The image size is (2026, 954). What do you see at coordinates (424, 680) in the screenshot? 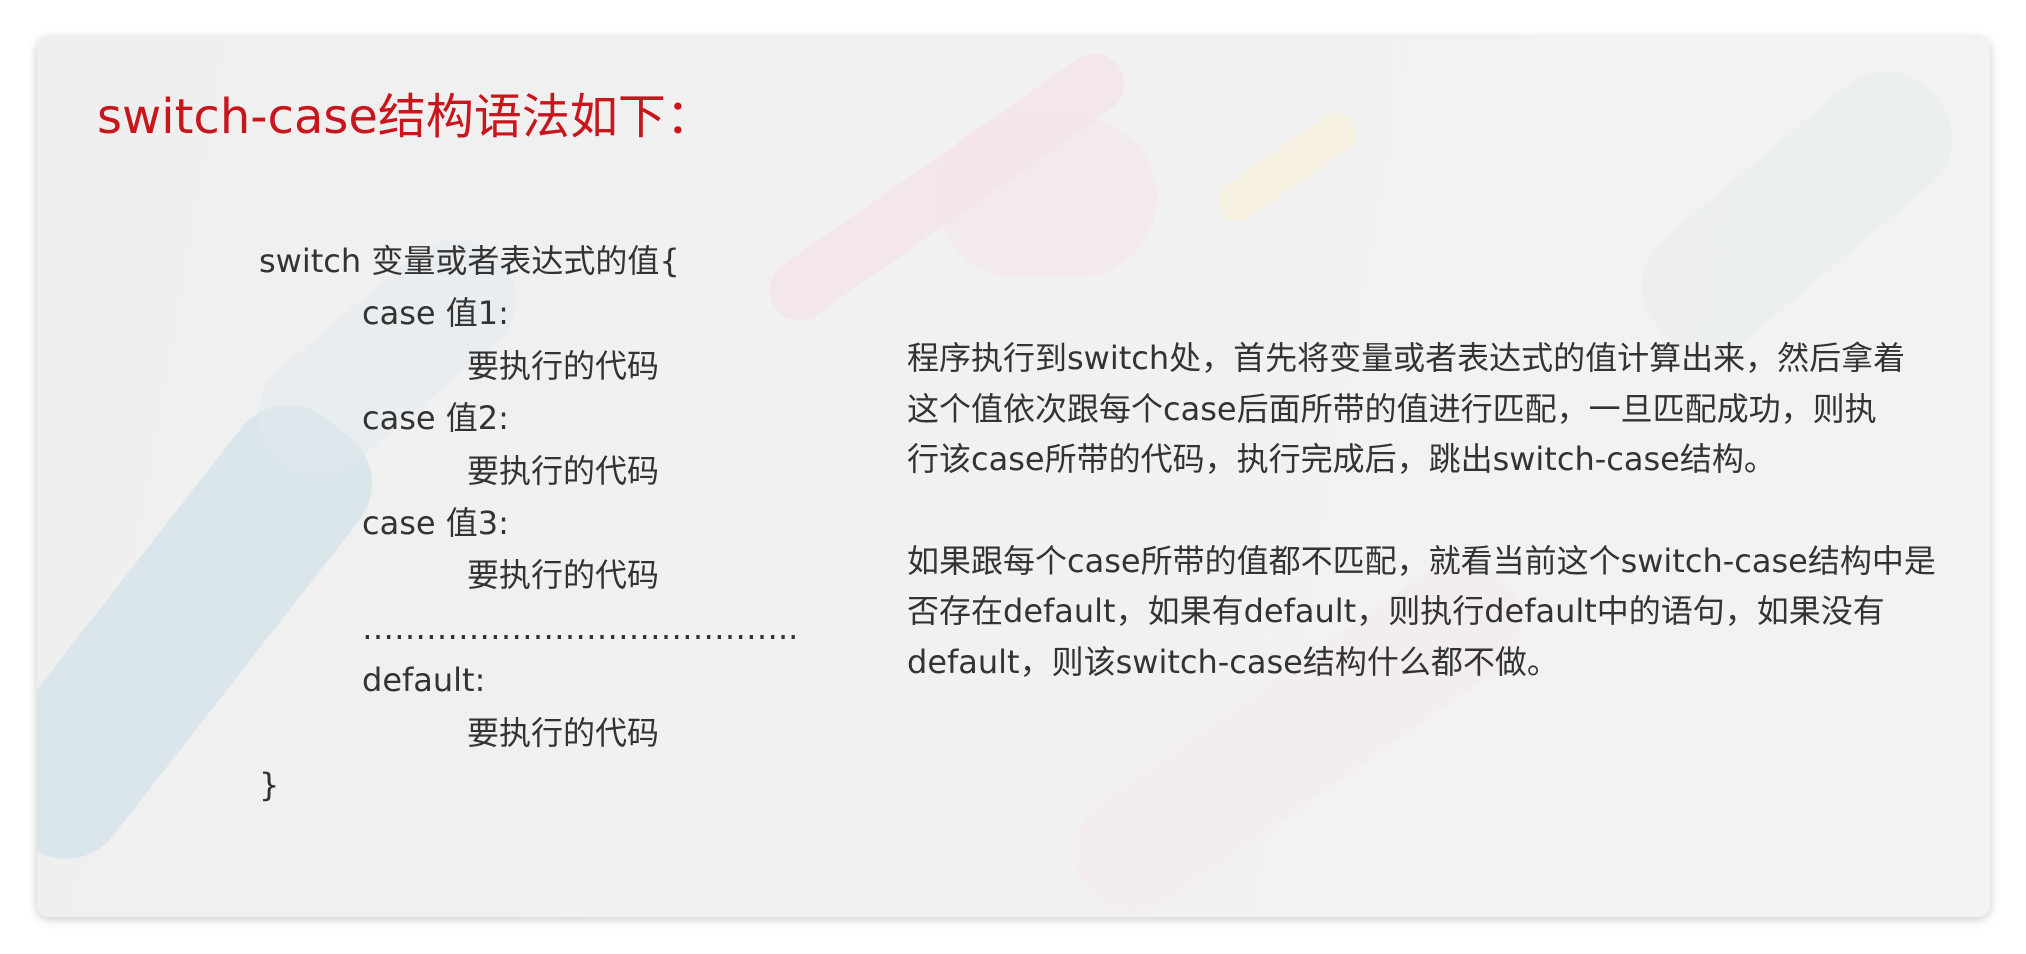
I see `code-line: default:` at bounding box center [424, 680].